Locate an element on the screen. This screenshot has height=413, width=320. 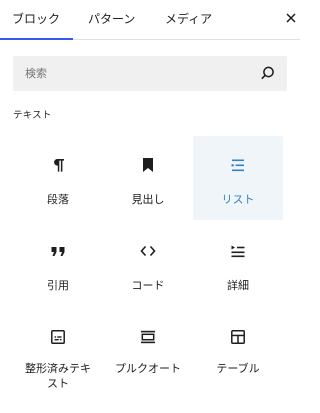
block-label: テーブル is located at coordinates (238, 368).